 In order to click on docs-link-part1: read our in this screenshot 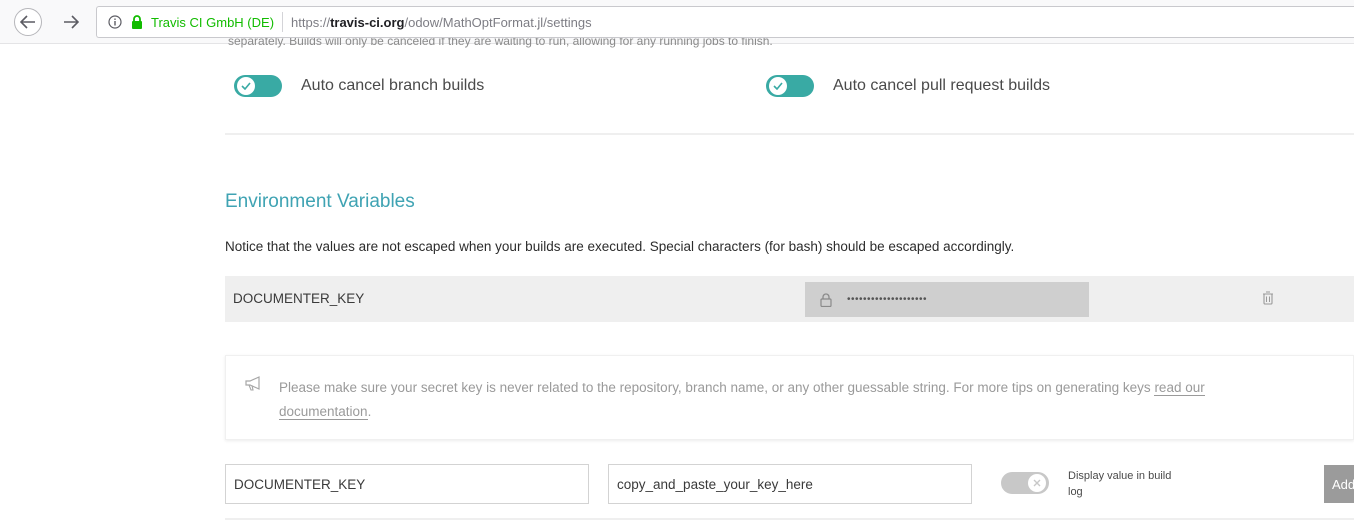, I will do `click(1179, 388)`.